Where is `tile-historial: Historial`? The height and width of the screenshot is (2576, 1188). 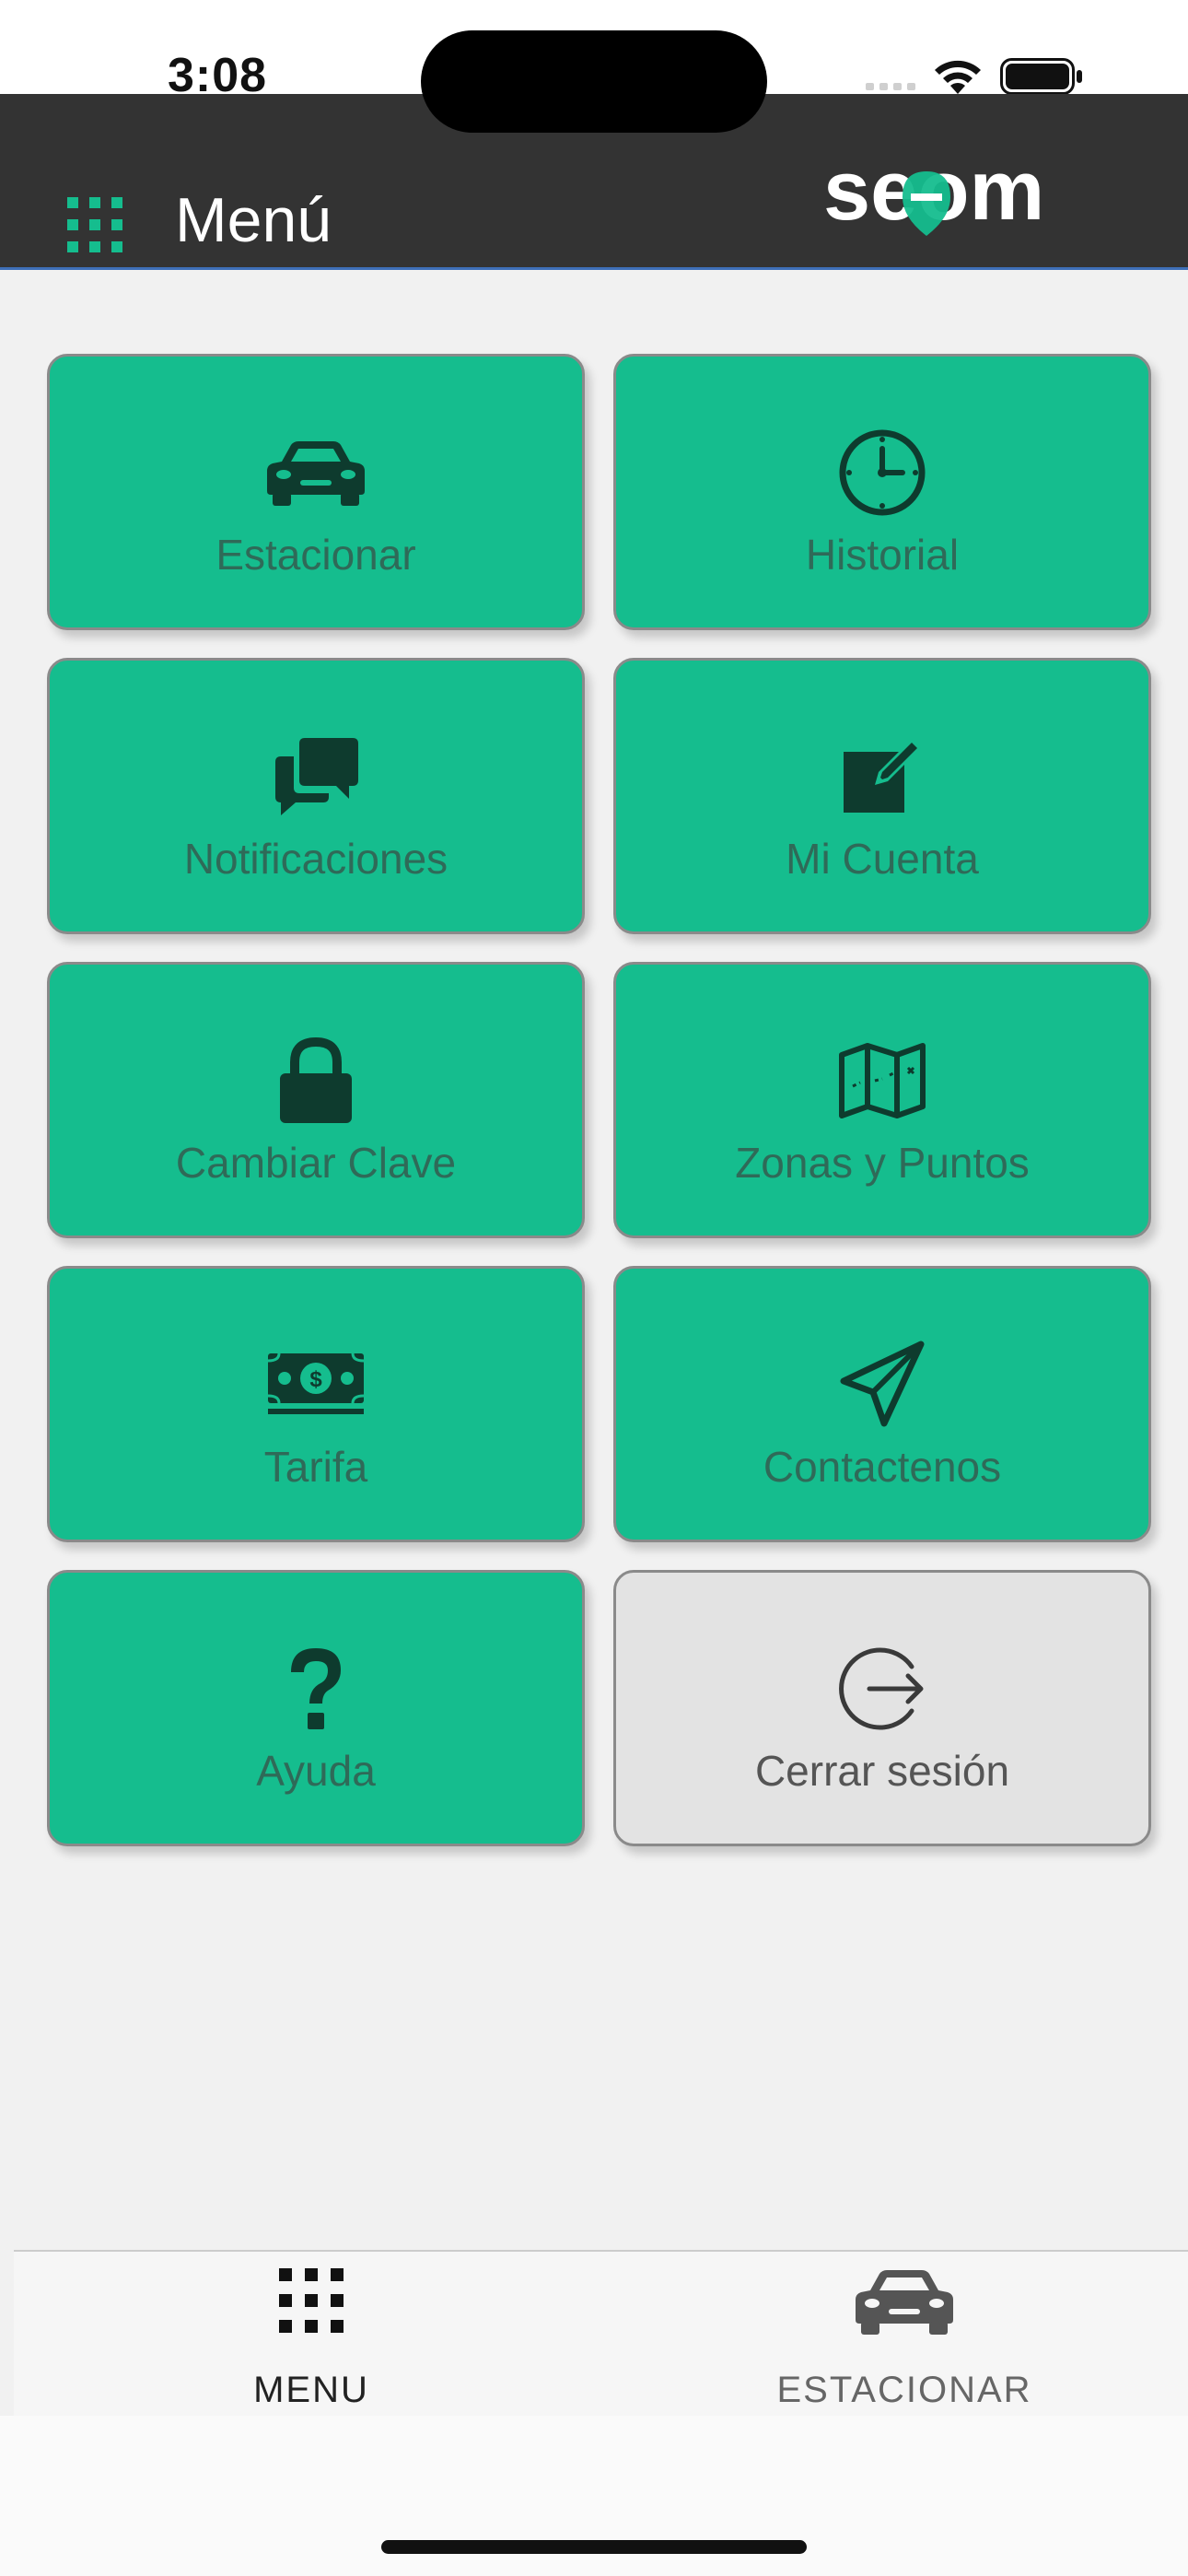
tile-historial: Historial is located at coordinates (882, 492).